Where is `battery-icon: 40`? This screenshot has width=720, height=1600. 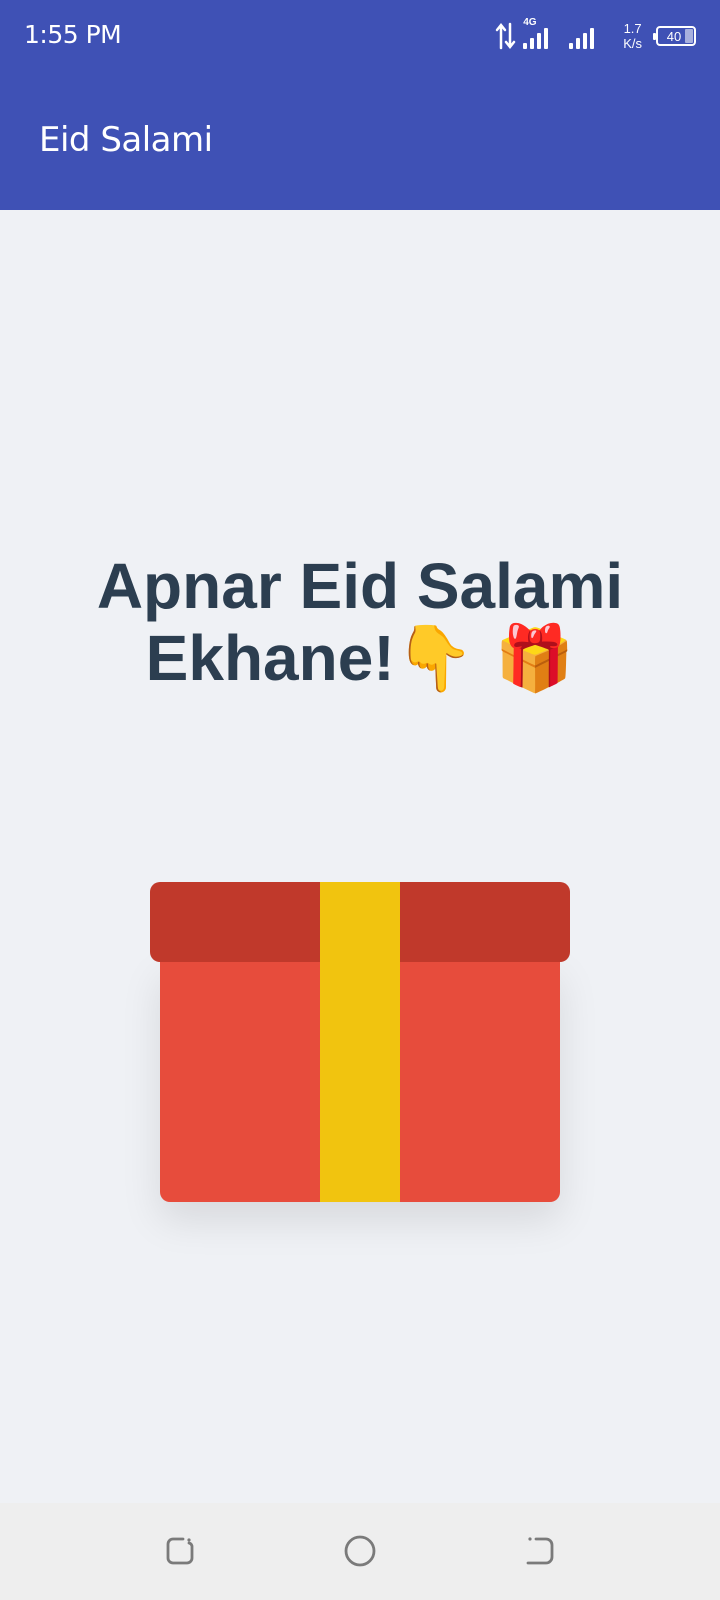
battery-icon: 40 is located at coordinates (674, 36).